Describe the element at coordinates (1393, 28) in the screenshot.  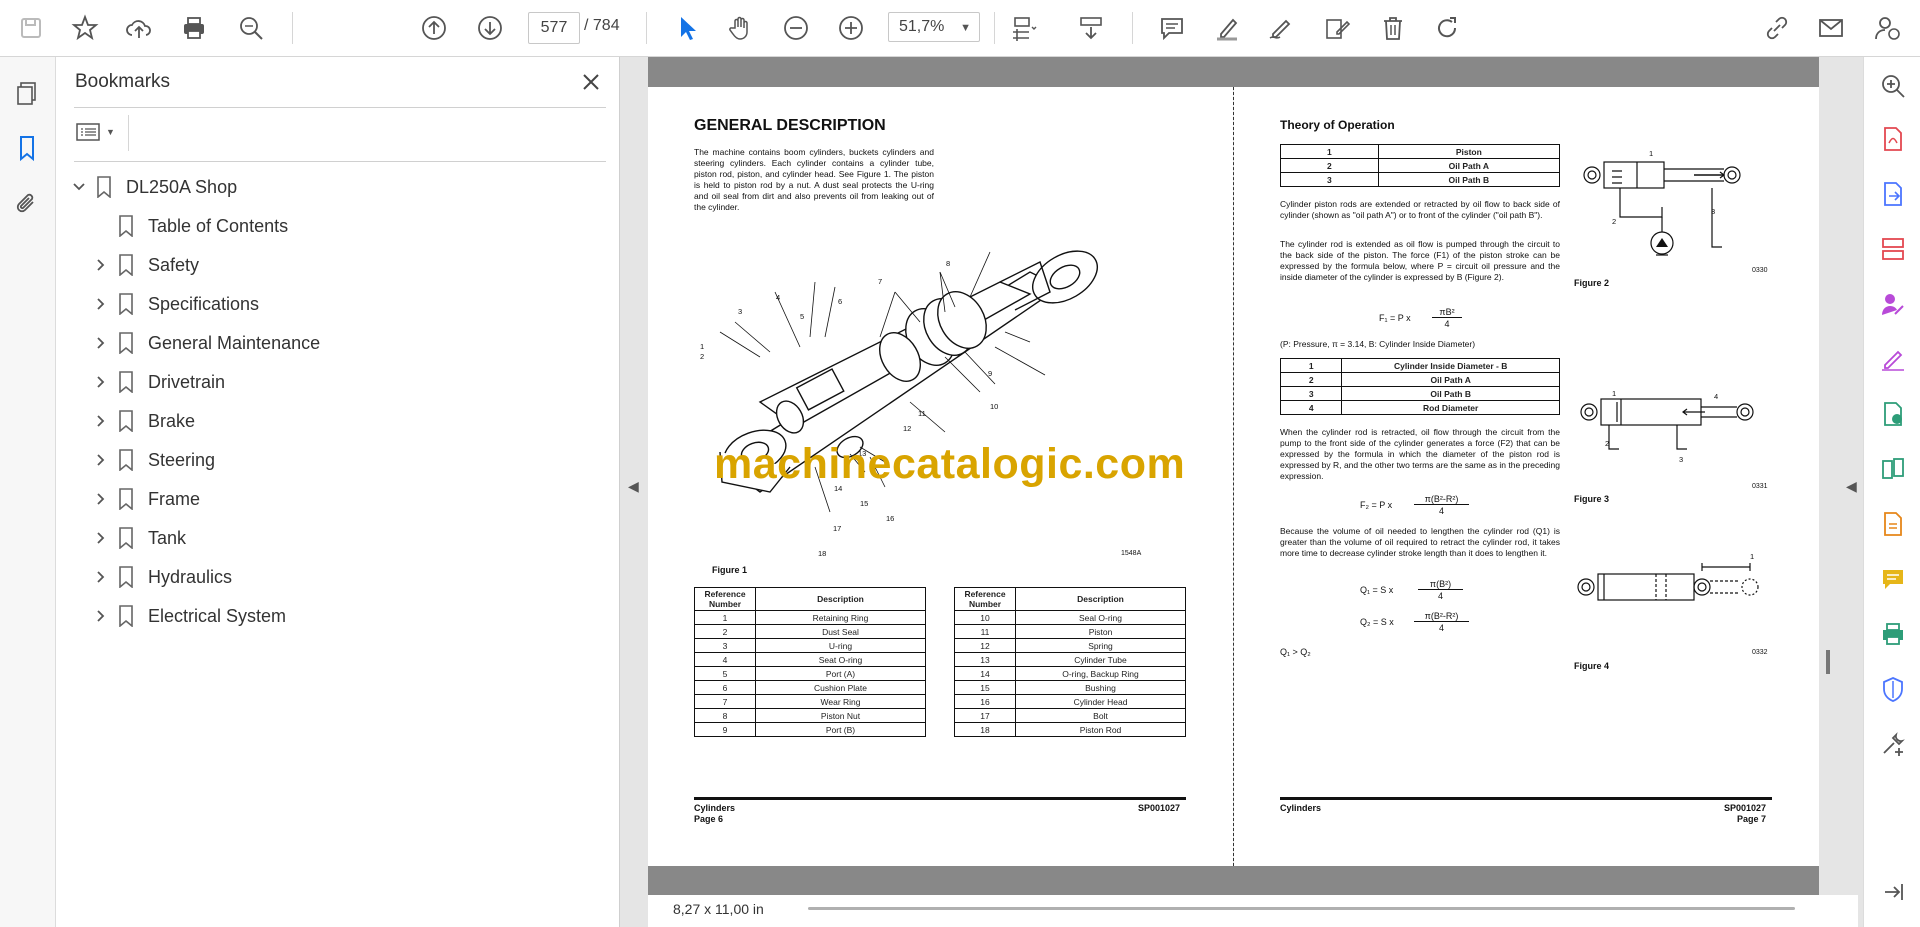
I see `delete-icon` at that location.